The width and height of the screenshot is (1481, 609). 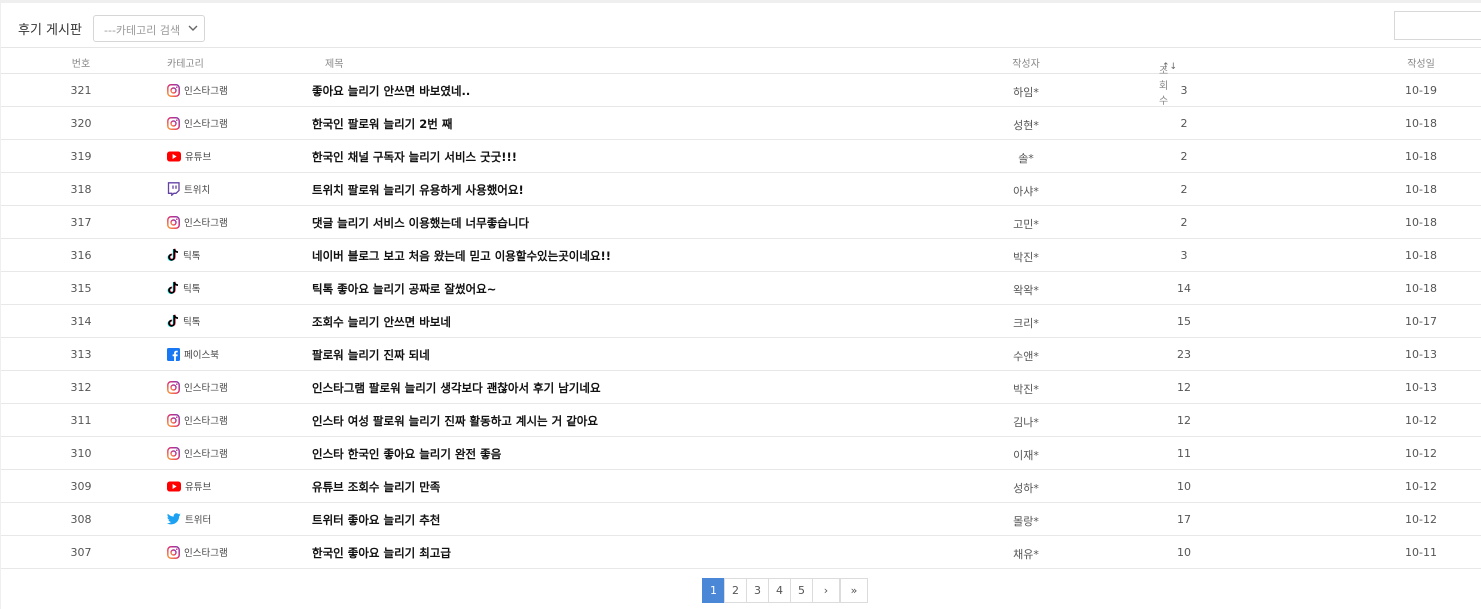 What do you see at coordinates (81, 189) in the screenshot?
I see `row-num: 318` at bounding box center [81, 189].